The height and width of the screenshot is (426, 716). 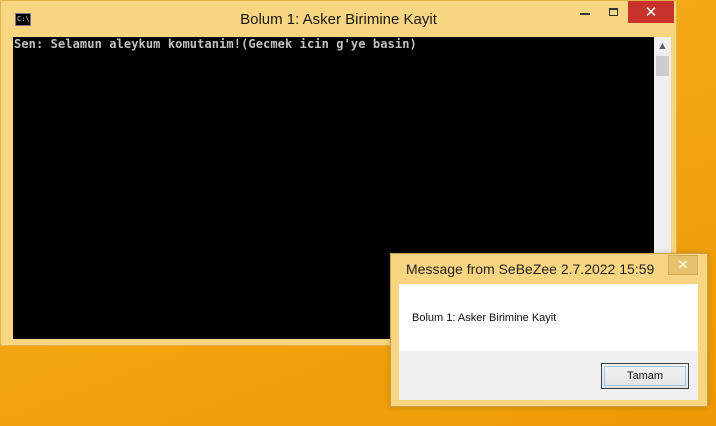 I want to click on console-titlebar: C:\ Bolum 1: Asker Birimine Kayit ✕, so click(x=338, y=19).